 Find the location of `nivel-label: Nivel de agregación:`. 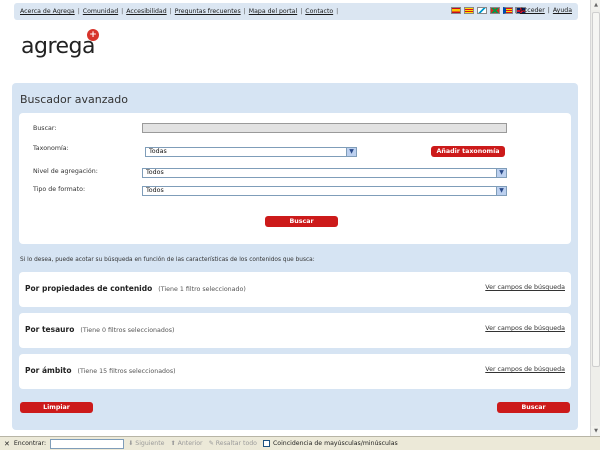

nivel-label: Nivel de agregación: is located at coordinates (65, 171).